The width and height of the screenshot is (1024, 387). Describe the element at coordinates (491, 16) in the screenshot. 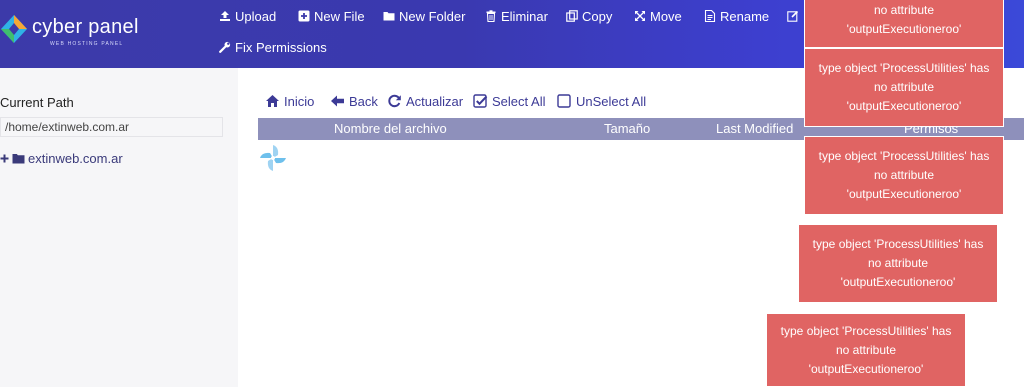

I see `trash-icon` at that location.